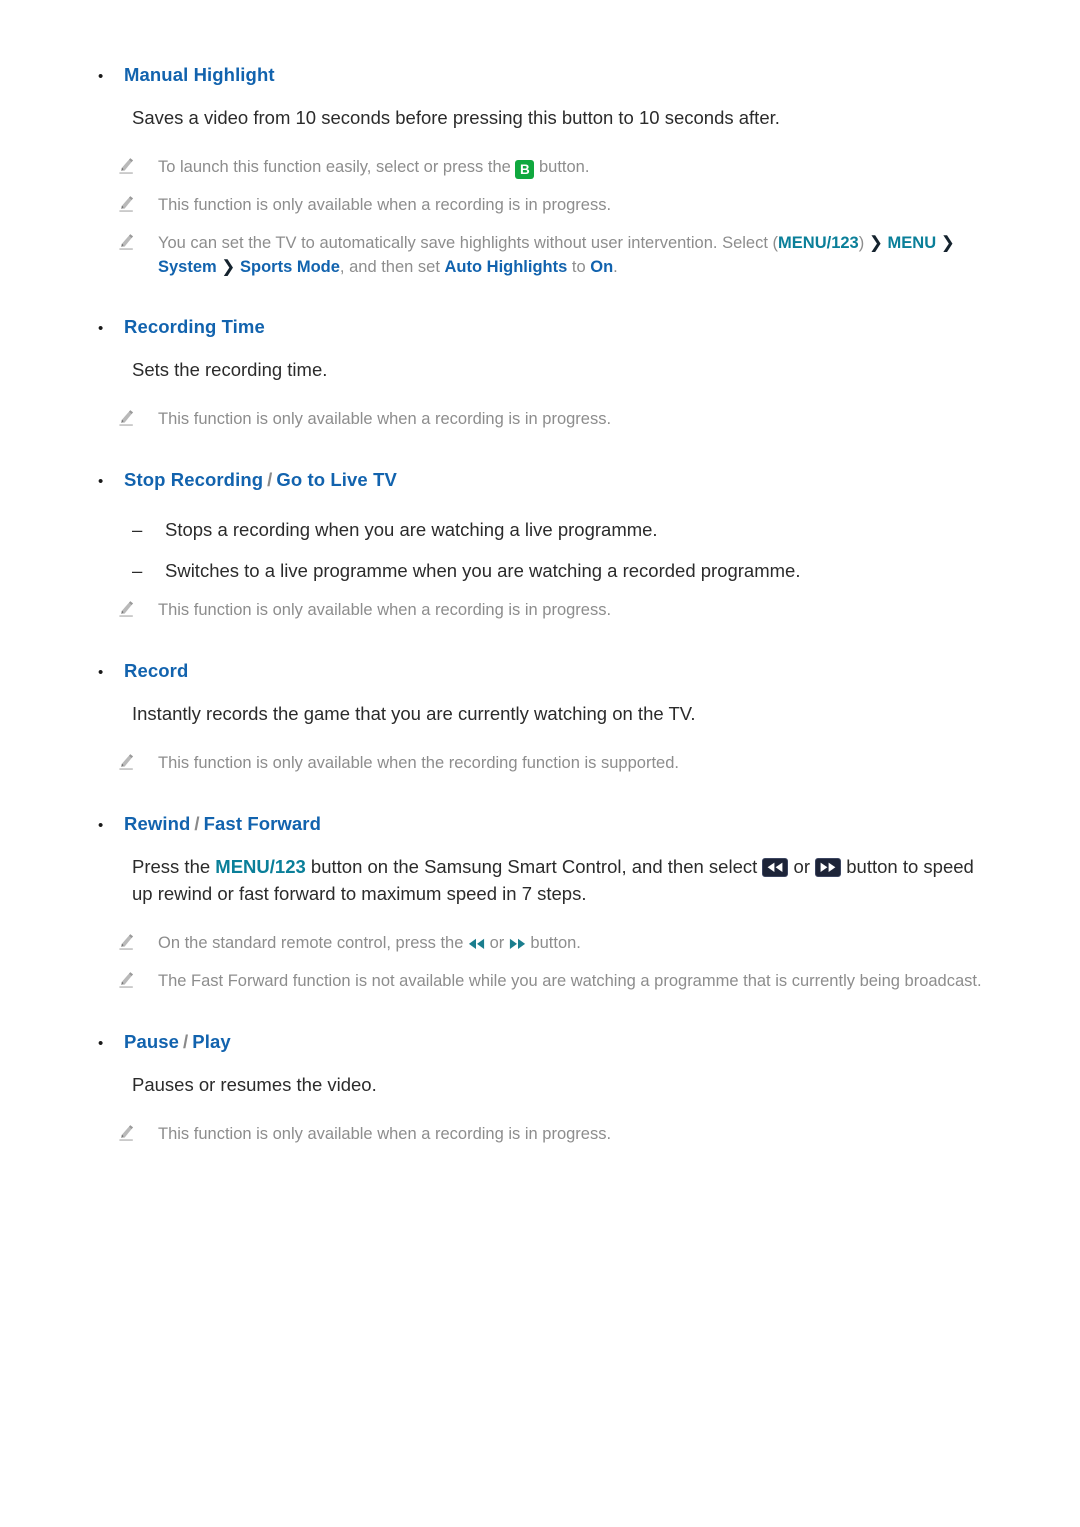 The height and width of the screenshot is (1527, 1080). What do you see at coordinates (194, 479) in the screenshot?
I see `heading-part-stop-recording: Stop Recording` at bounding box center [194, 479].